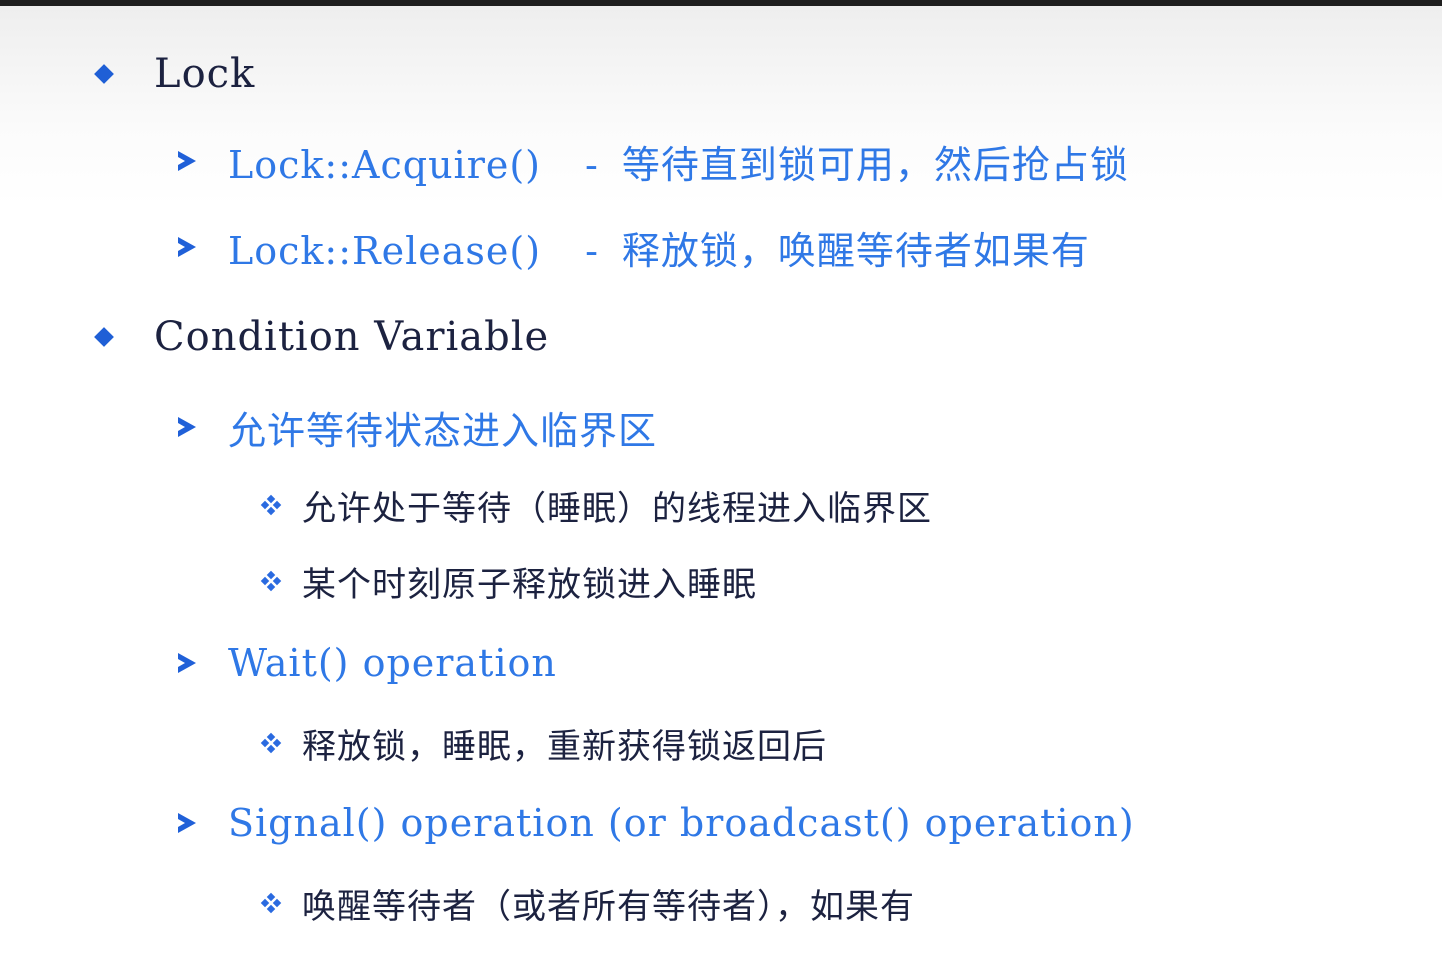  What do you see at coordinates (529, 584) in the screenshot?
I see `text-atomic-release: 某个时刻原子释放锁进入睡眠` at bounding box center [529, 584].